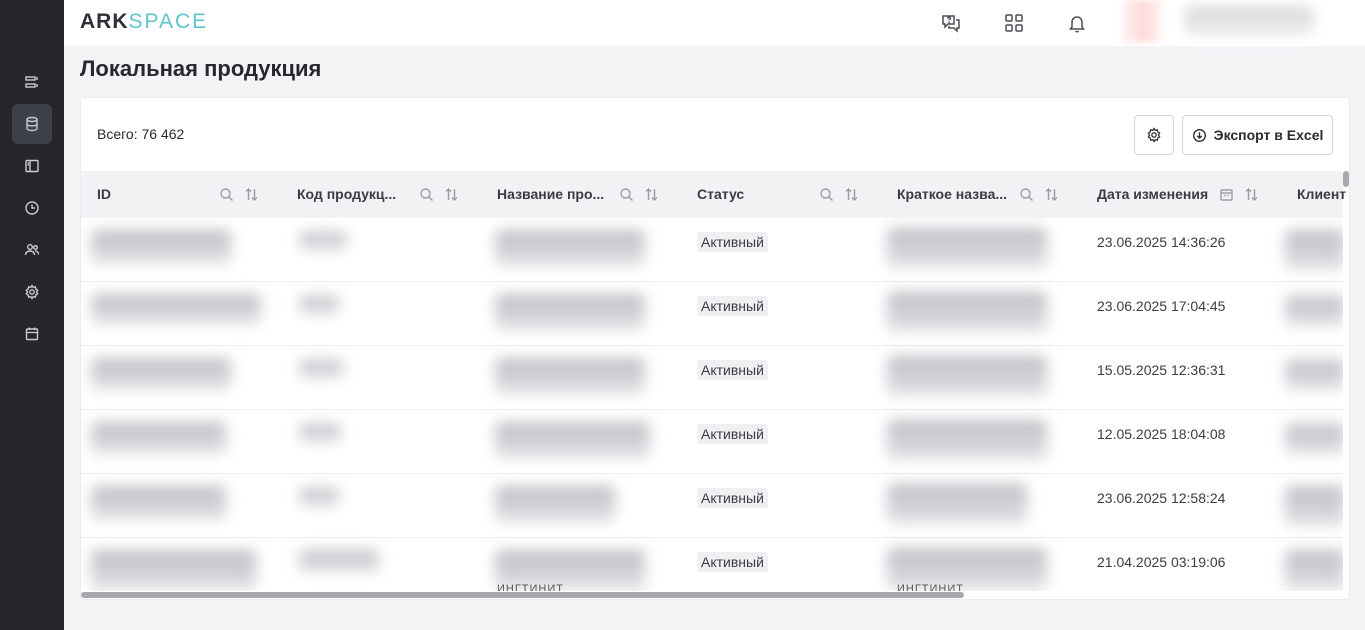 The height and width of the screenshot is (630, 1365). What do you see at coordinates (1142, 21) in the screenshot?
I see `avatar` at bounding box center [1142, 21].